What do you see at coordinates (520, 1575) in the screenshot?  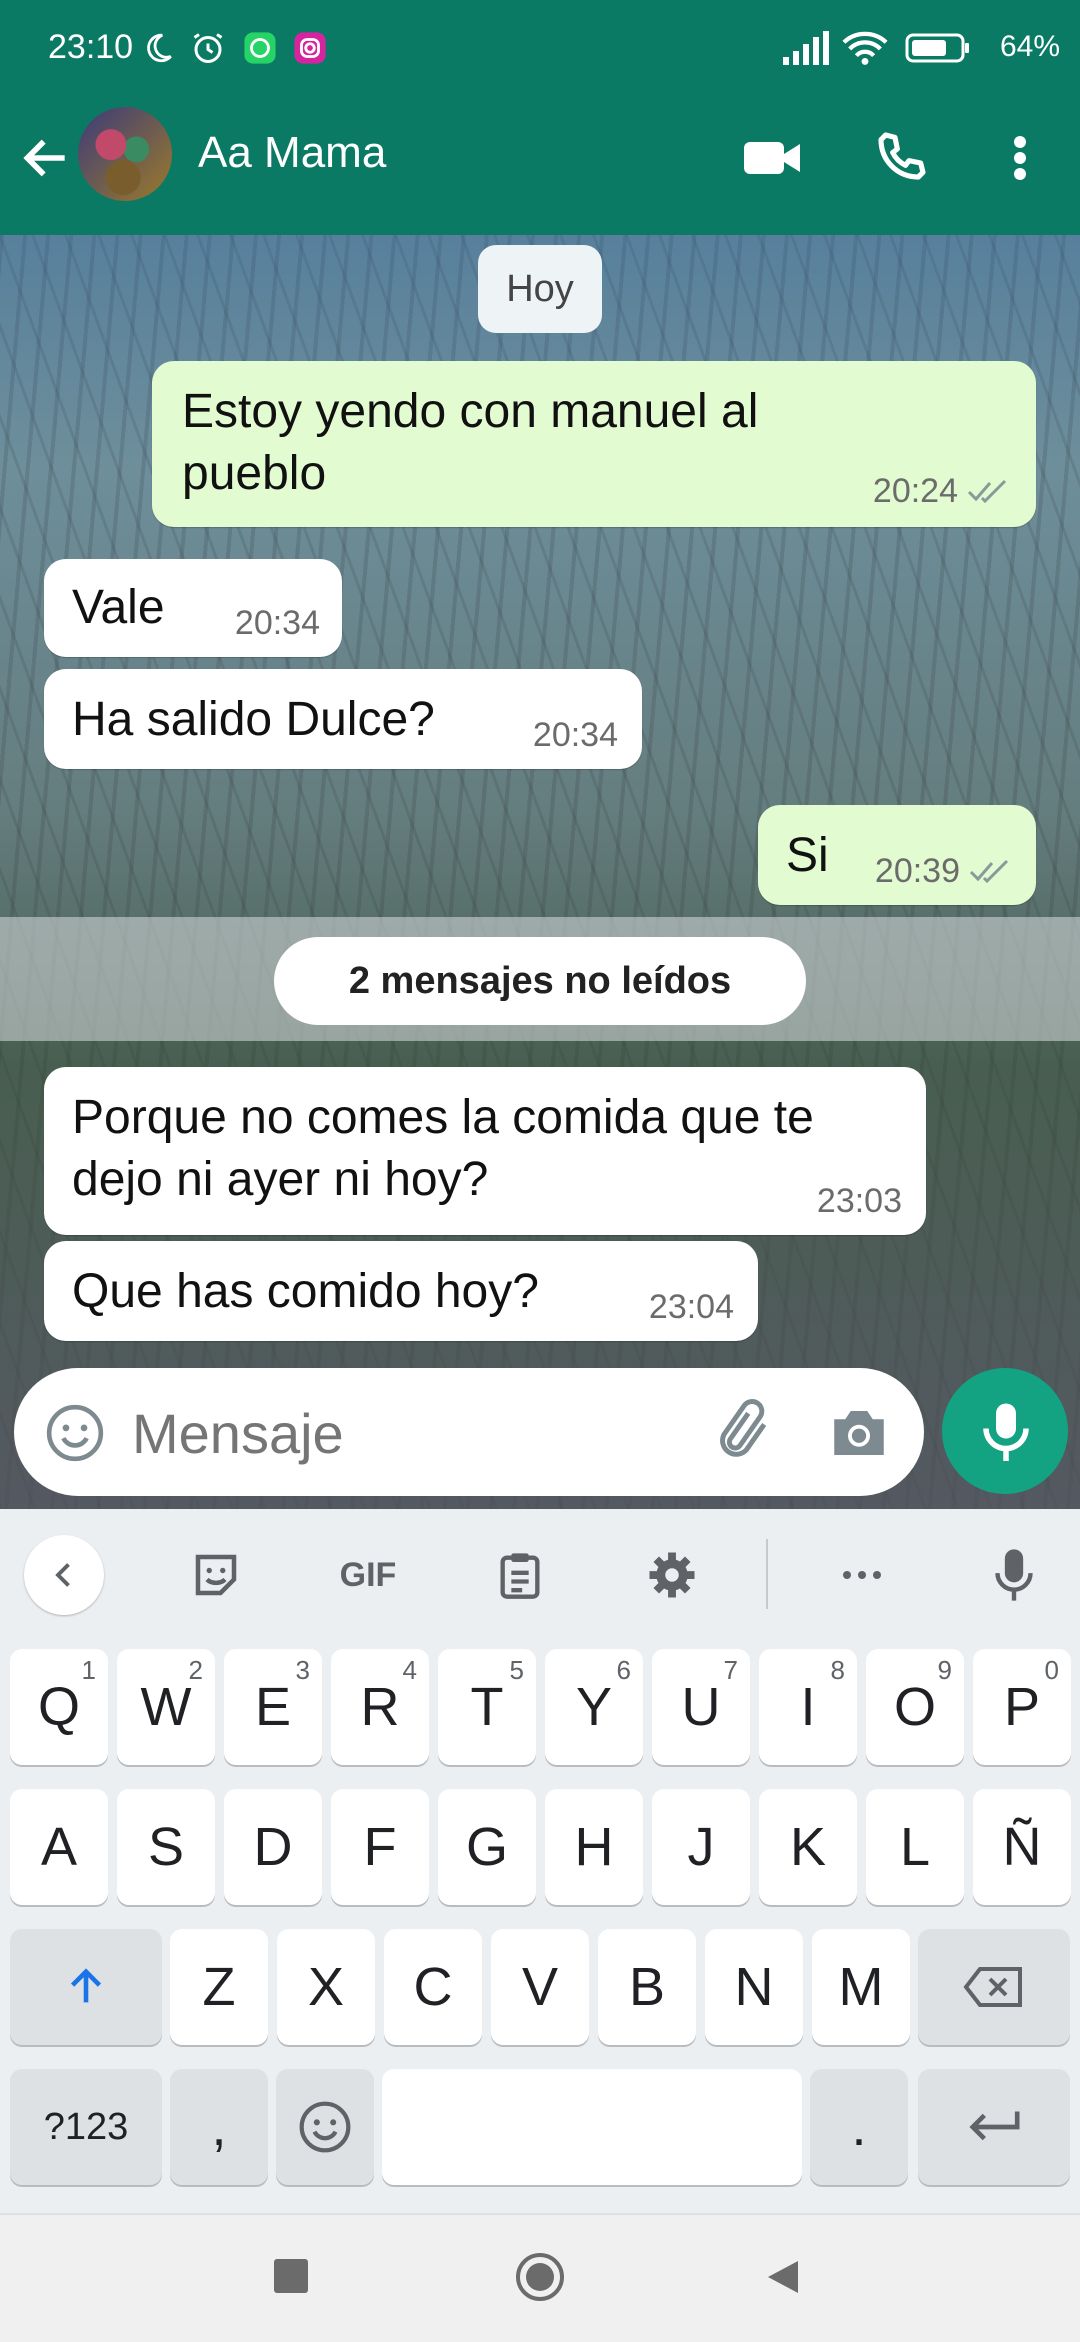 I see `clipboard-icon` at bounding box center [520, 1575].